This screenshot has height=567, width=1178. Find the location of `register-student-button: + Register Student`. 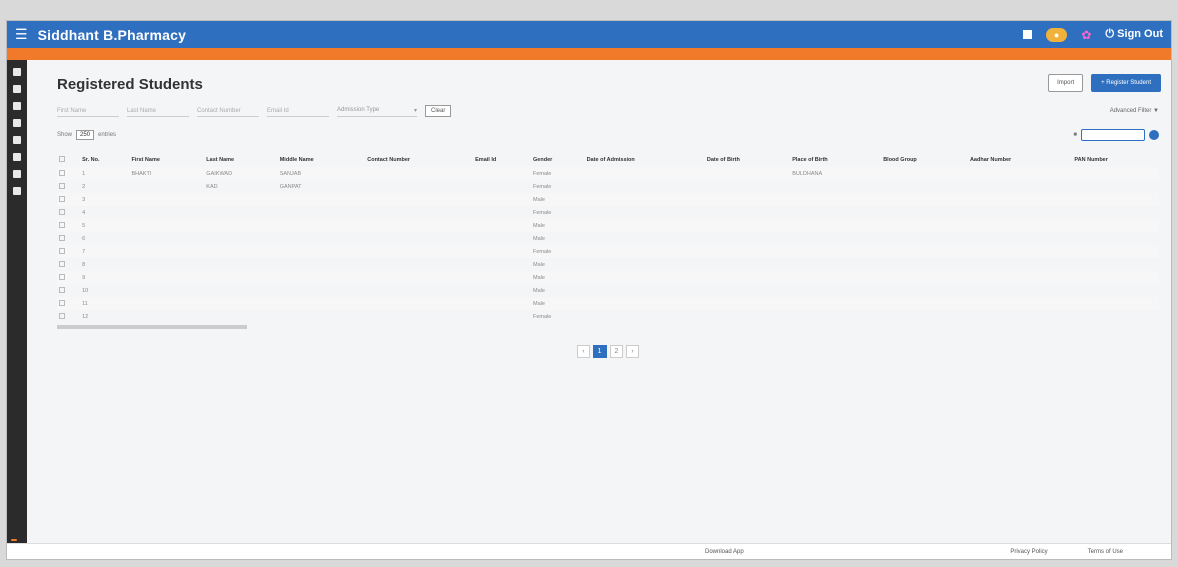

register-student-button: + Register Student is located at coordinates (1126, 83).